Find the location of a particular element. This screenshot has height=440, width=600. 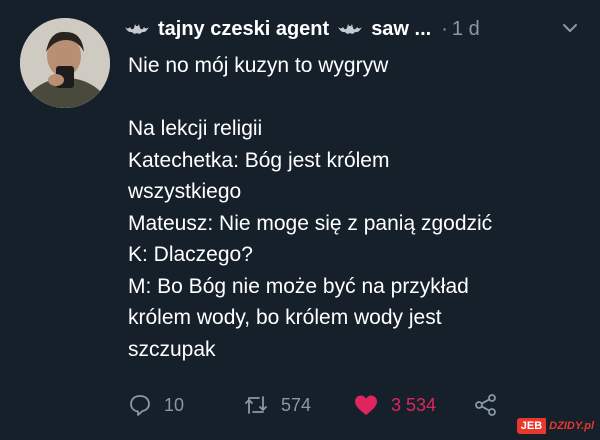

tweet-text-line: Mateusz: Nie moge się z panią zgodzić is located at coordinates (310, 223).